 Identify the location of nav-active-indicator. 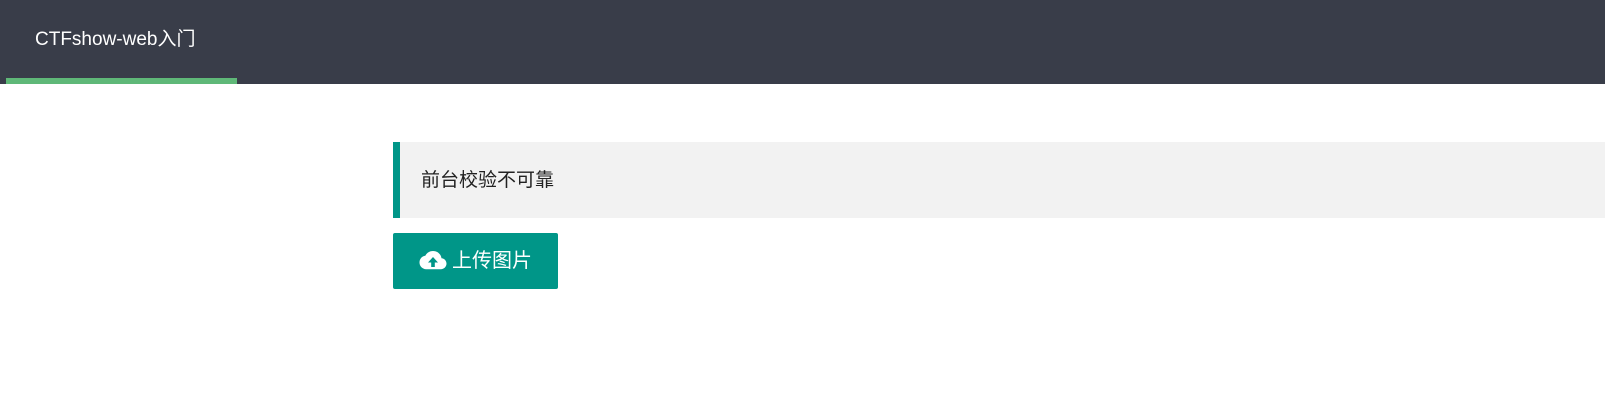
(121, 81).